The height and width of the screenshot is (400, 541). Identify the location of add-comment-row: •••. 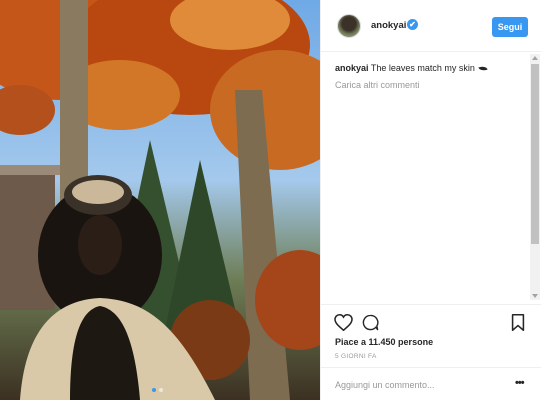
(431, 383).